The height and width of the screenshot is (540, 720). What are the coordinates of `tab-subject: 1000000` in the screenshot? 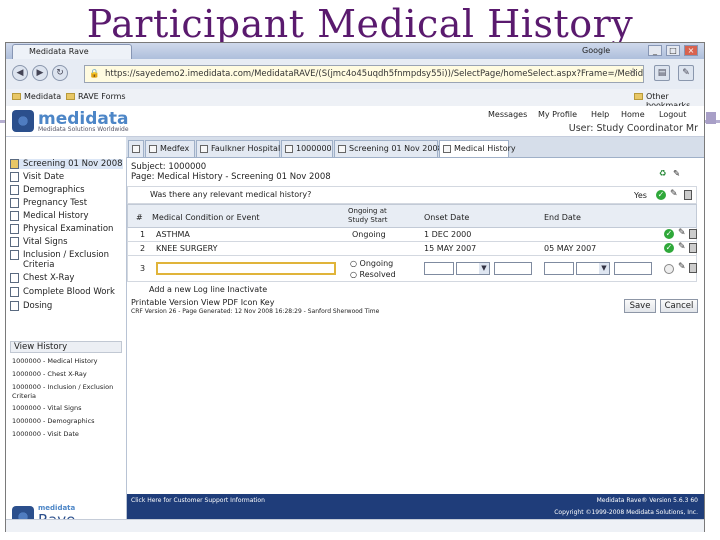 It's located at (307, 148).